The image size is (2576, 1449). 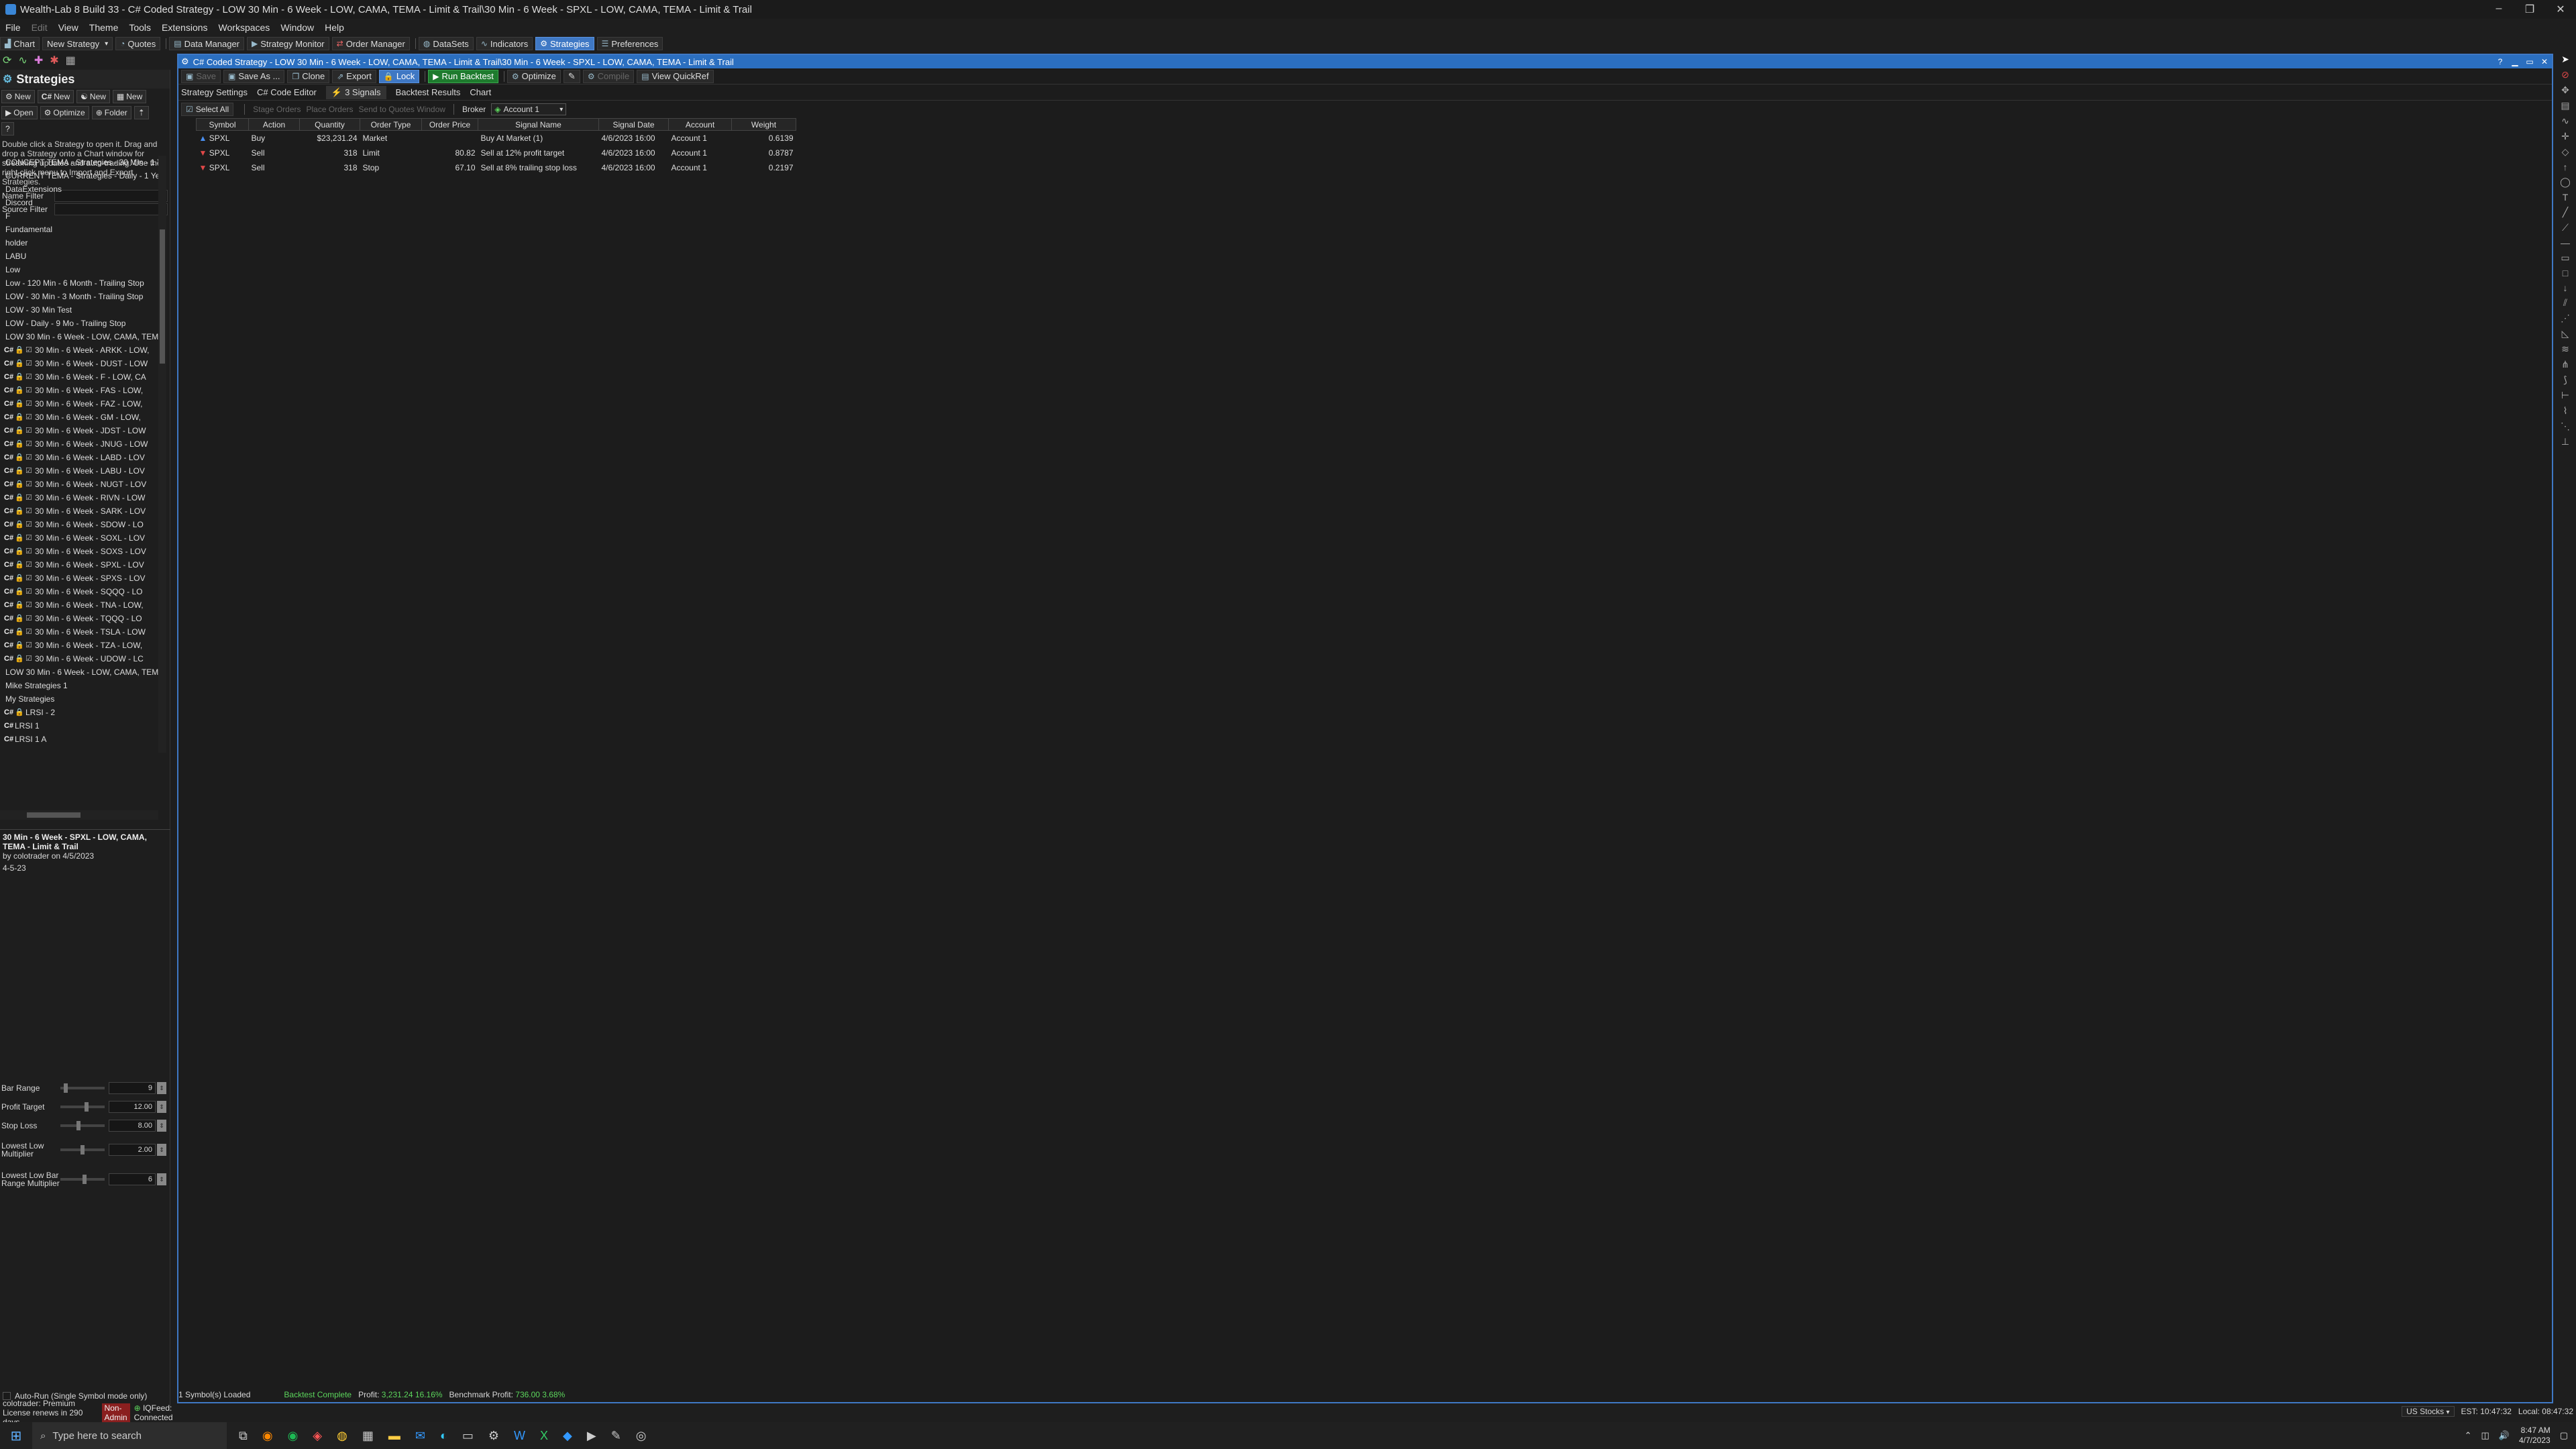 I want to click on tree-strategy-item: C# 🔒 ☑ 30 Min - 6 Week - GM - LOW,, so click(x=80, y=417).